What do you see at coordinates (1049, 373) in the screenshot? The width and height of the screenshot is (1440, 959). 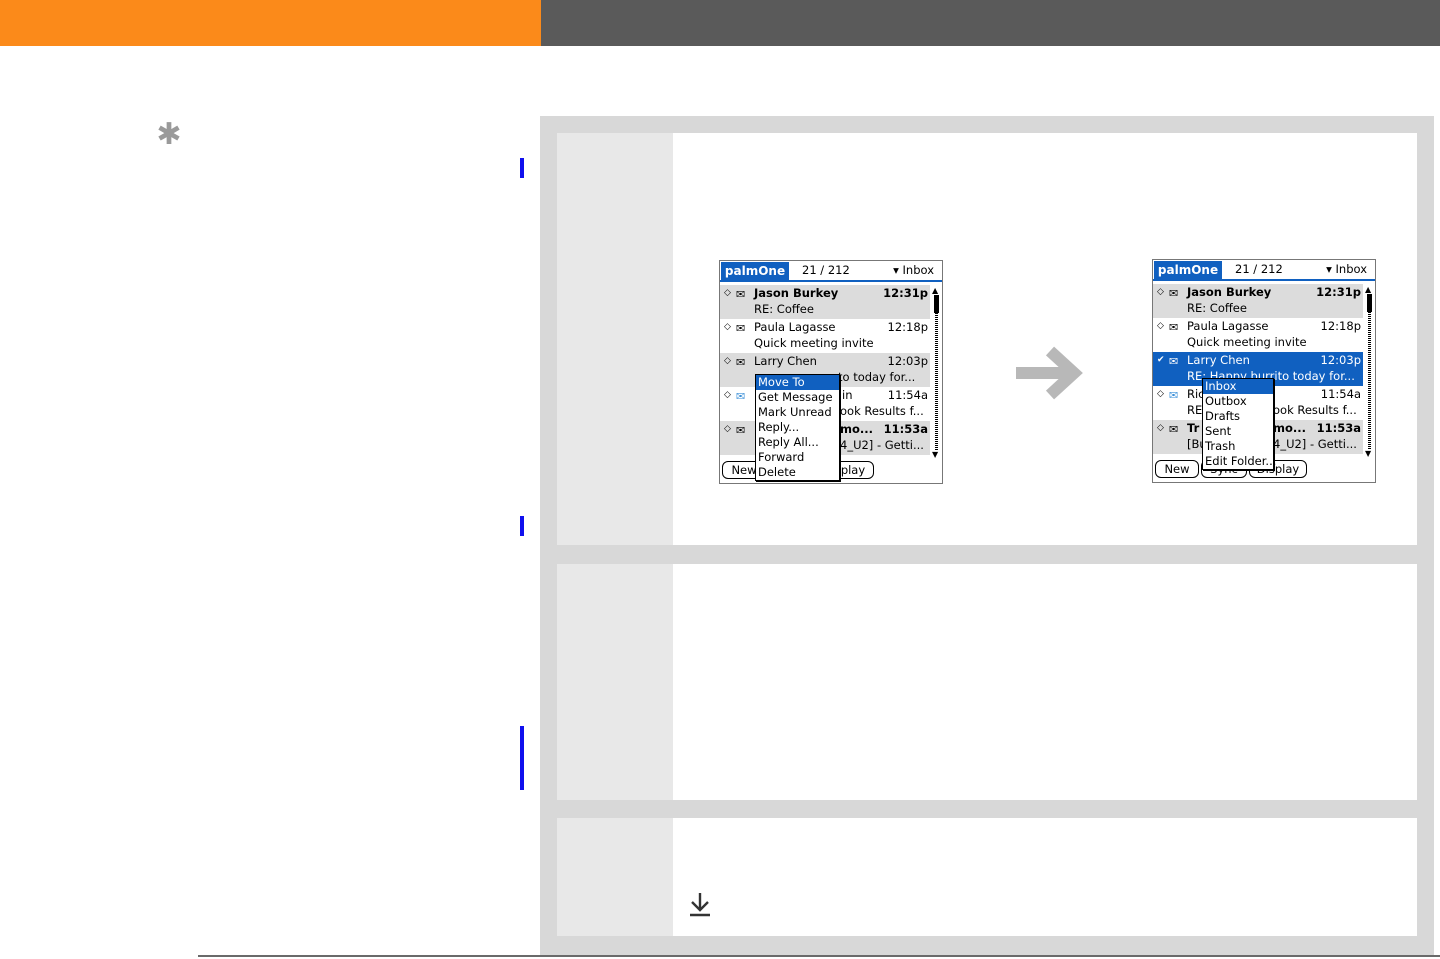 I see `right-arrow-icon` at bounding box center [1049, 373].